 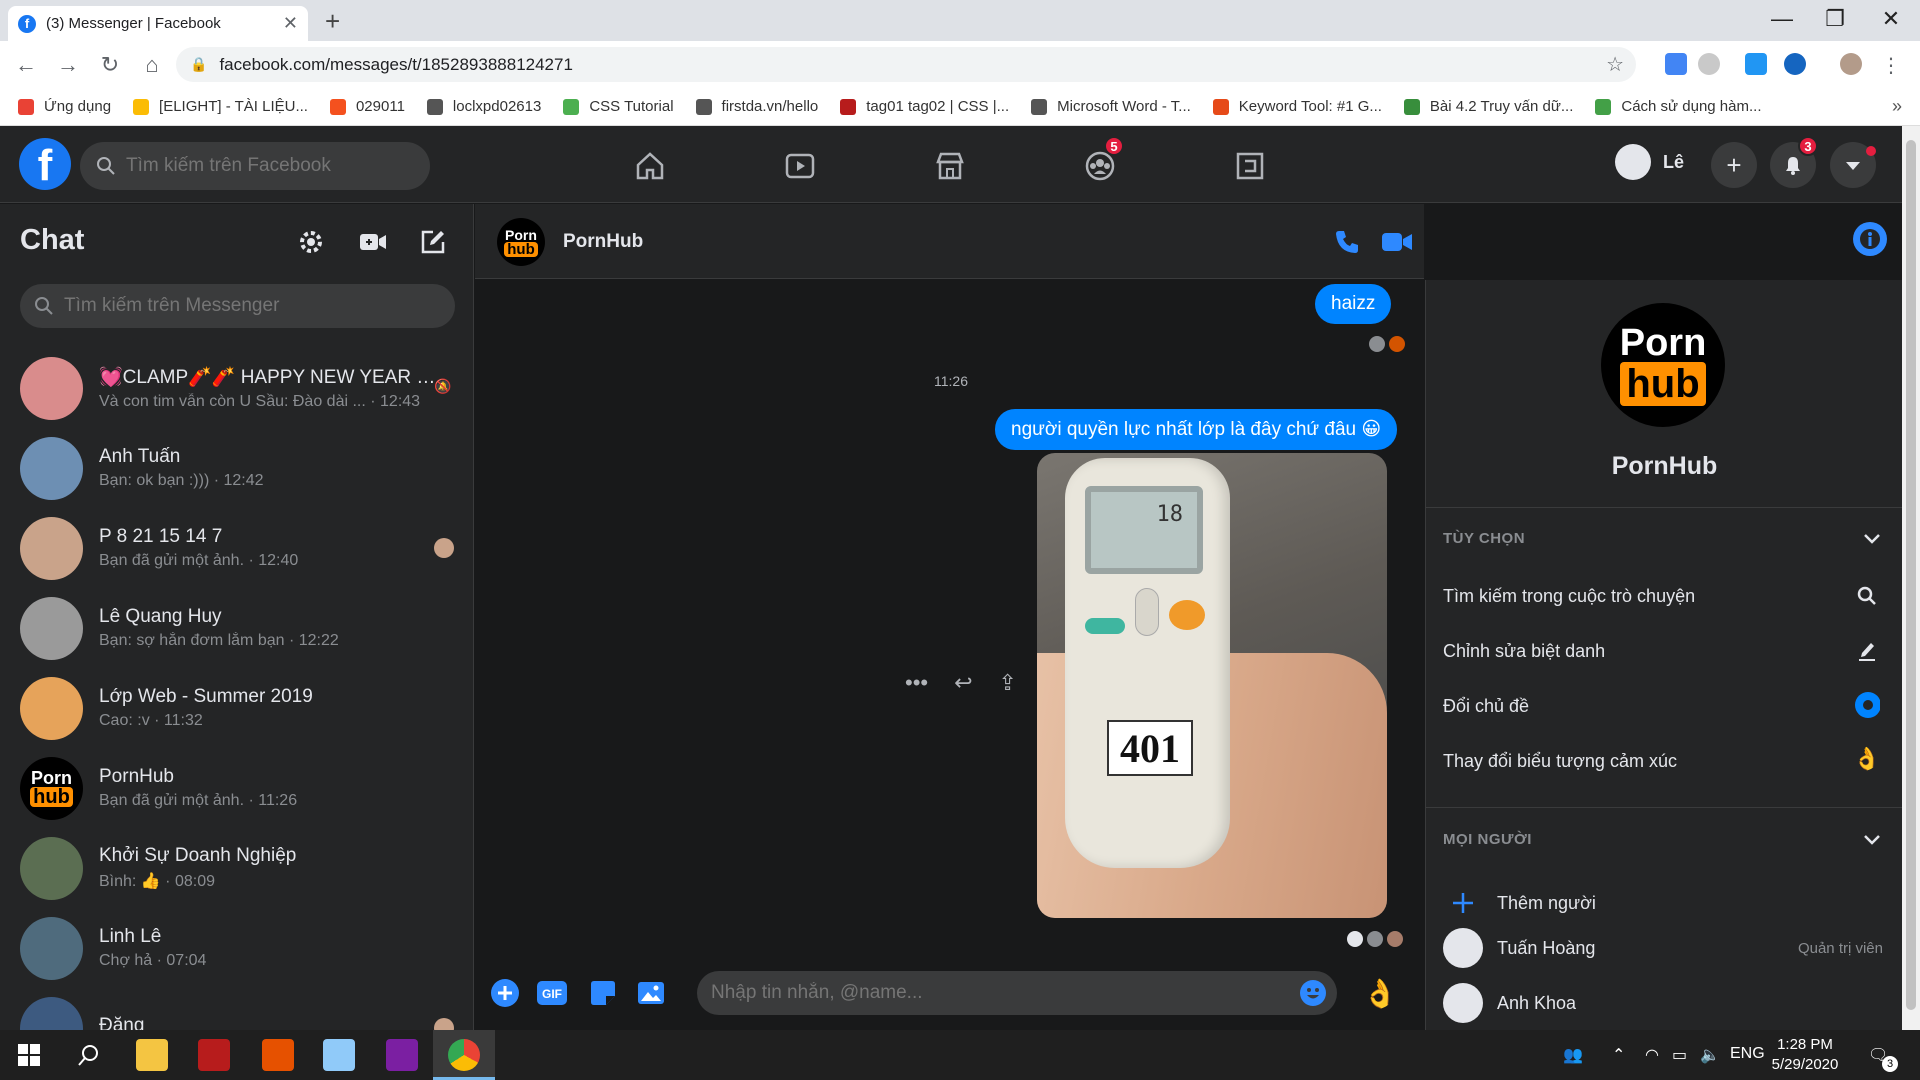 What do you see at coordinates (158, 23) in the screenshot?
I see `browser-tab: f (3) Messenger | Facebook ✕` at bounding box center [158, 23].